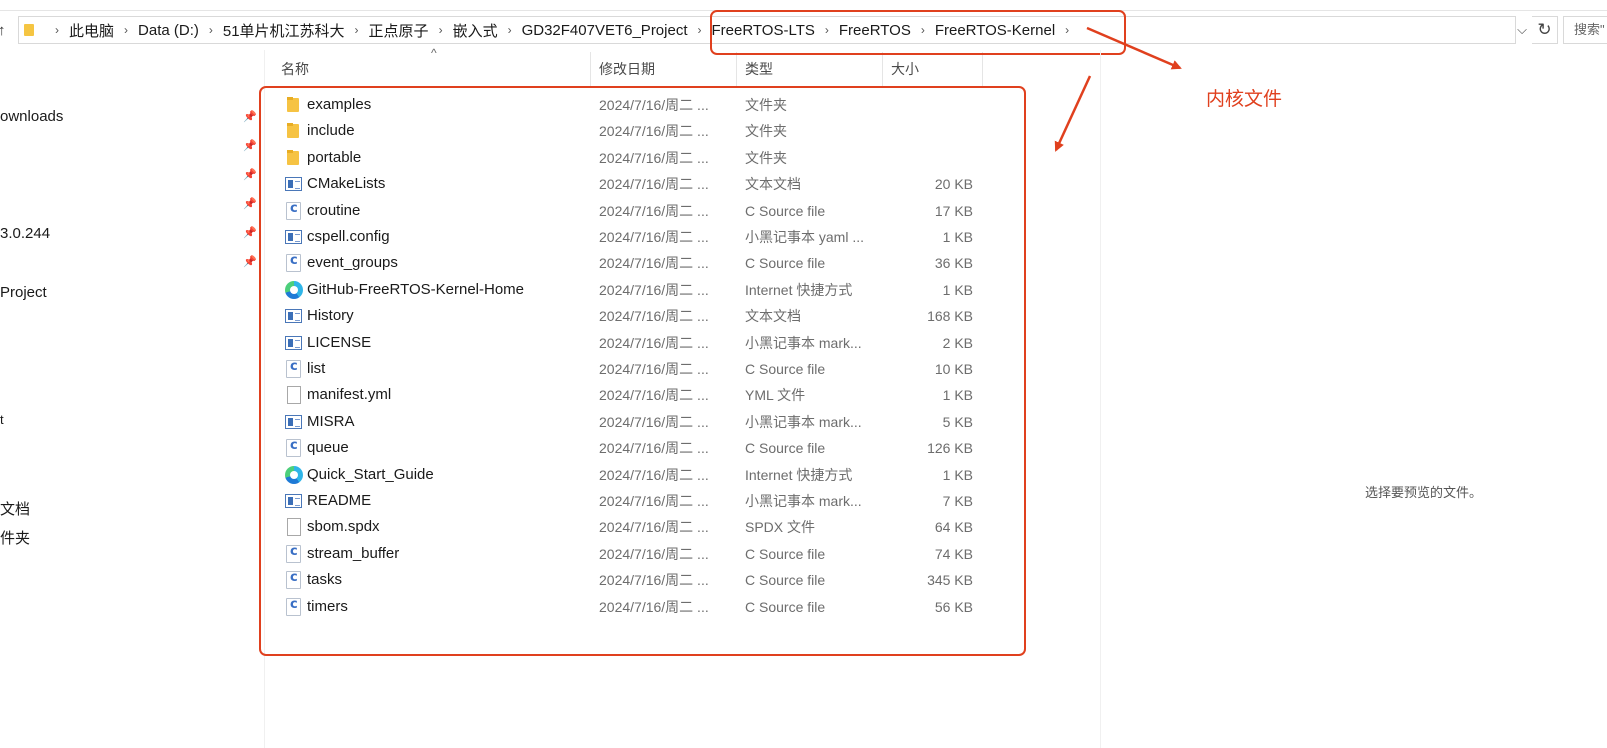 The image size is (1607, 748). What do you see at coordinates (168, 30) in the screenshot?
I see `breadcrumb-item: Data (D:)` at bounding box center [168, 30].